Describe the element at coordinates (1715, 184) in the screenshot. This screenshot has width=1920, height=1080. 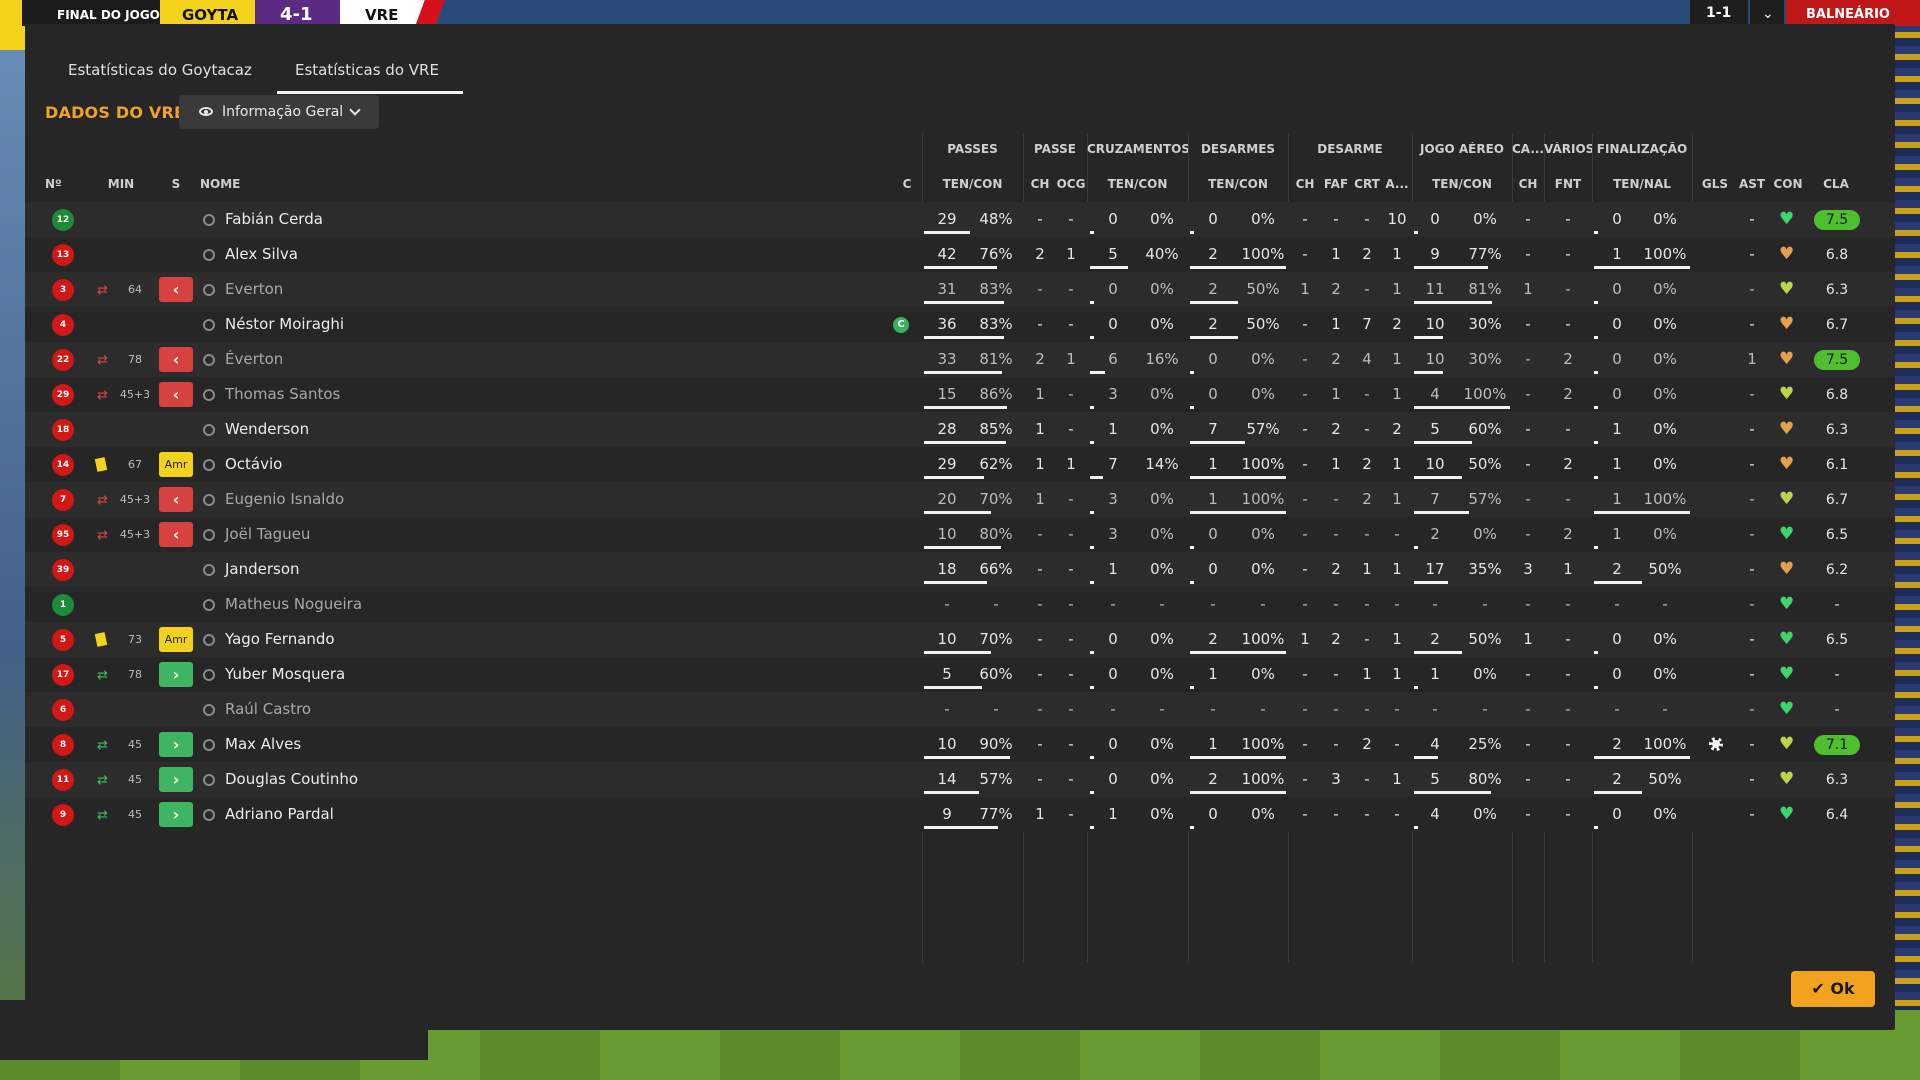
I see `header-gls: GLS` at that location.